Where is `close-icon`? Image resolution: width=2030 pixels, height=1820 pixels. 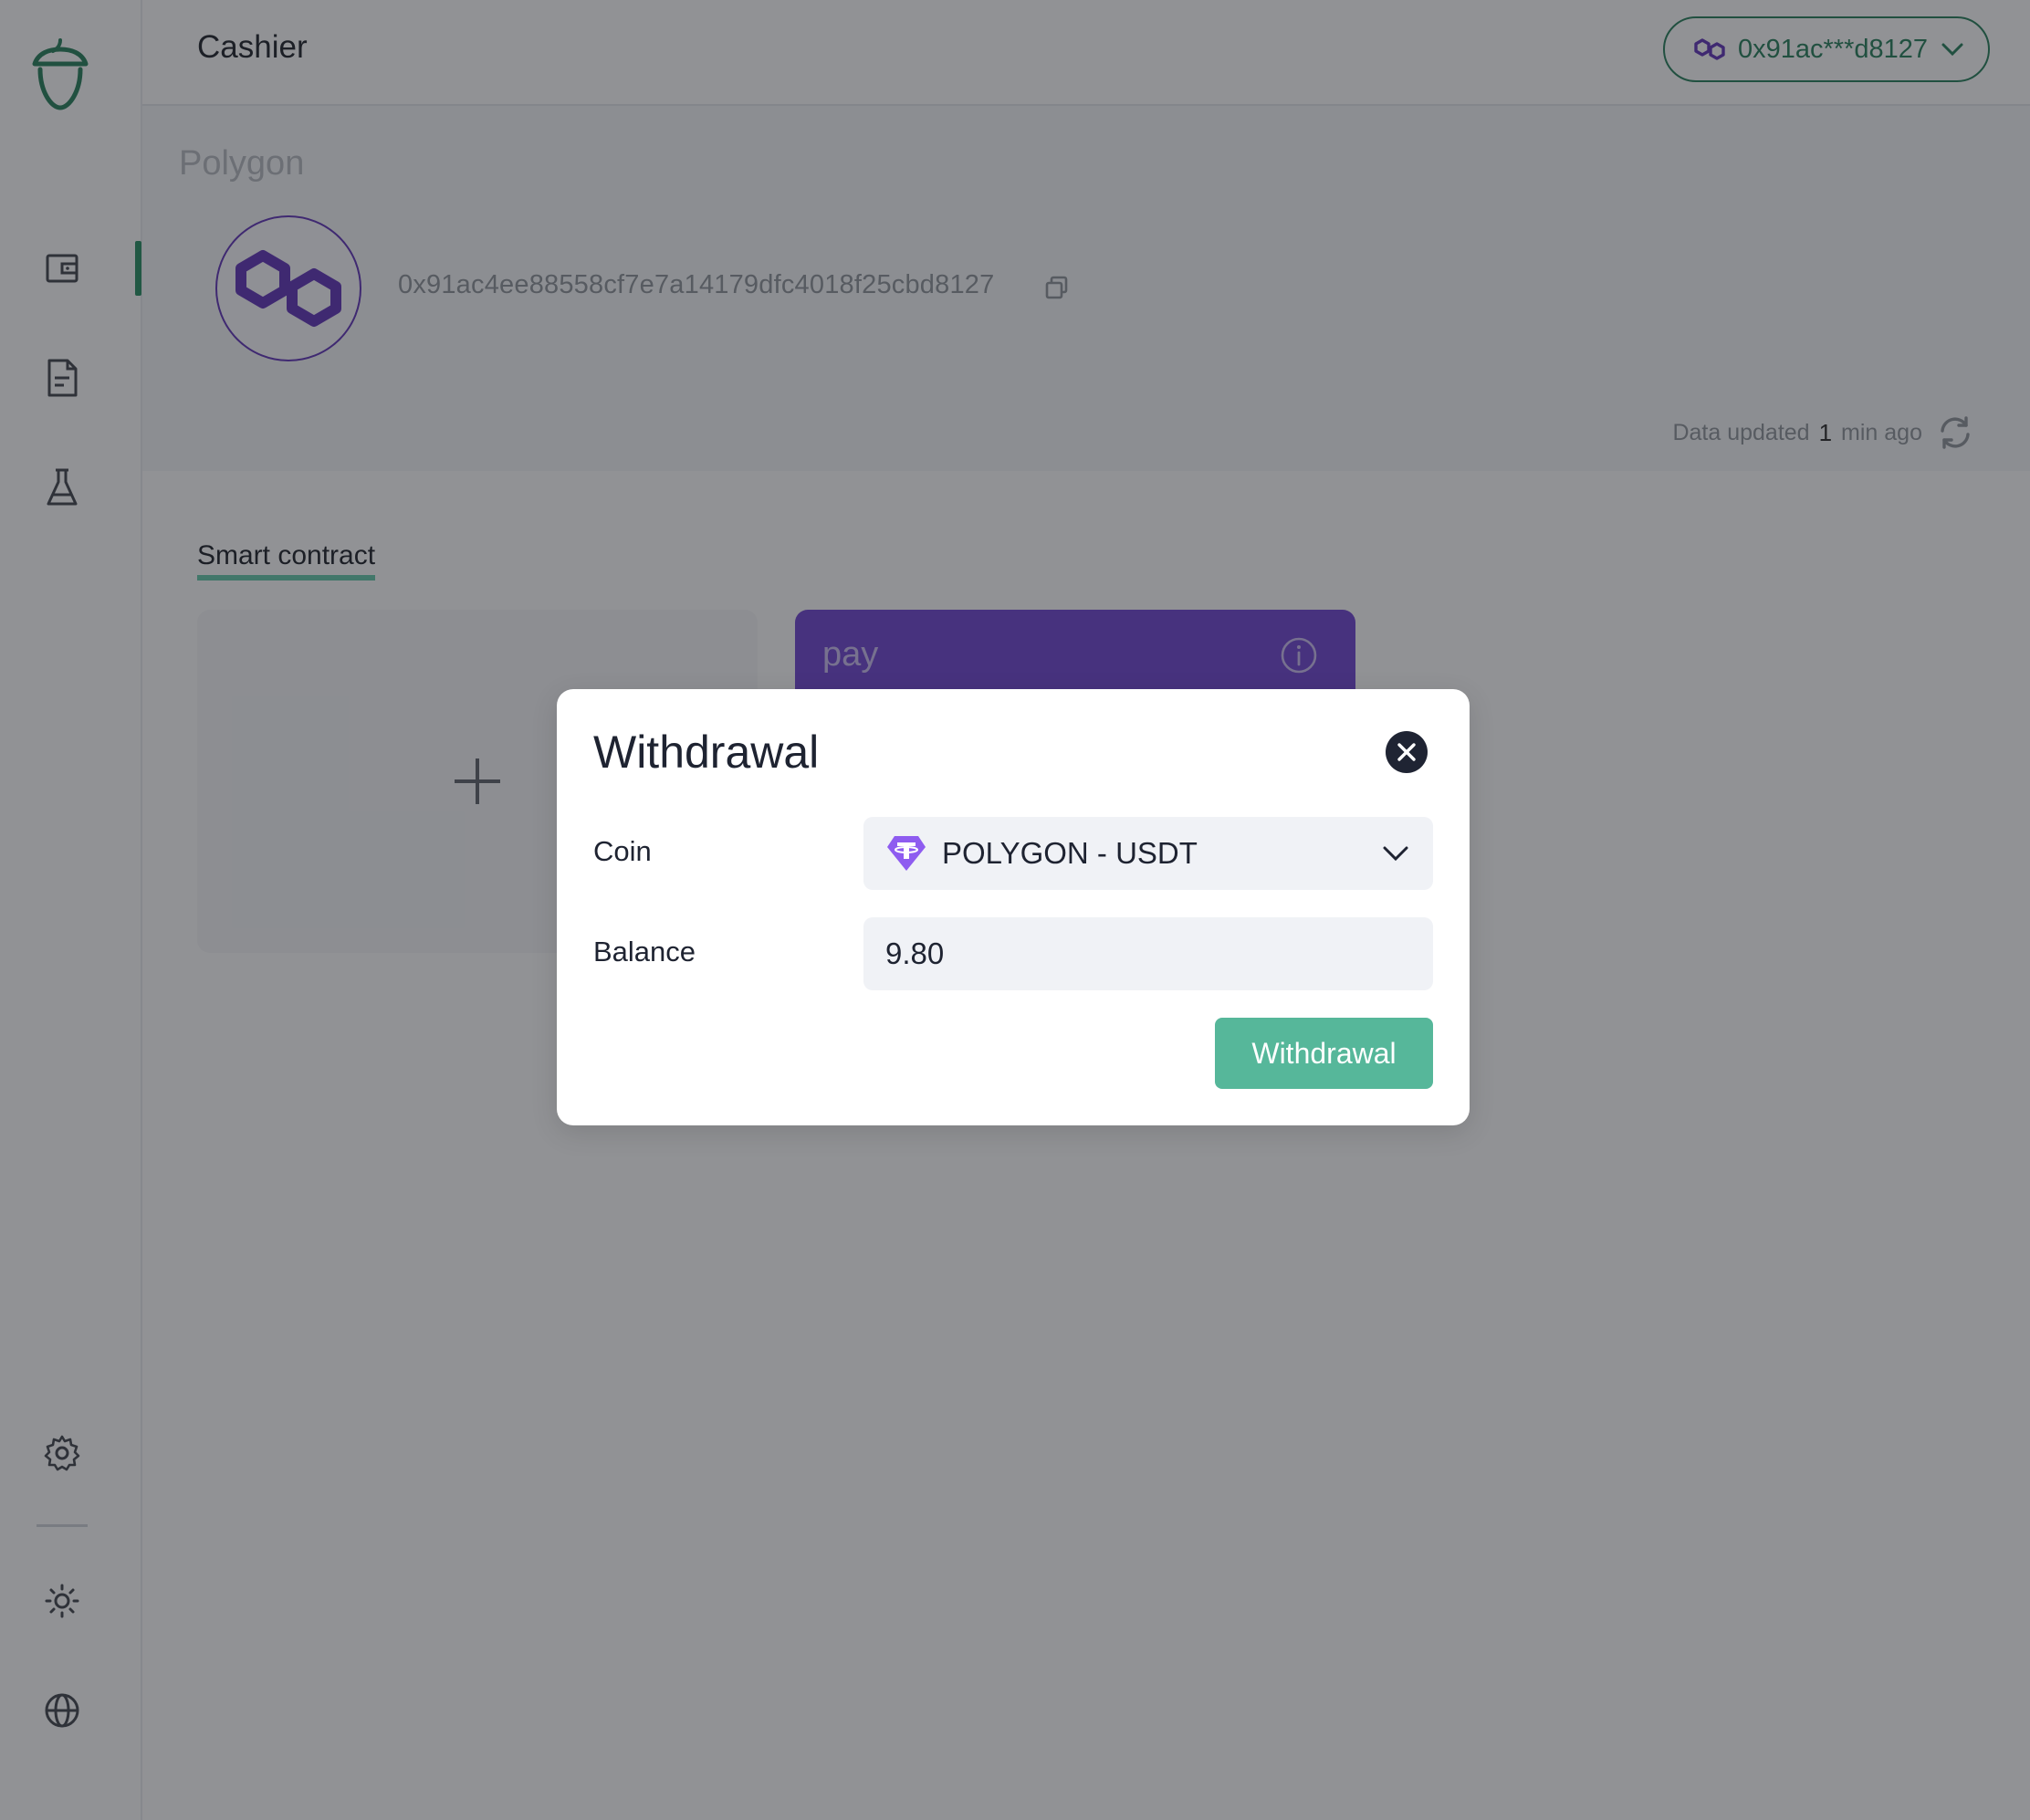
close-icon is located at coordinates (1406, 752).